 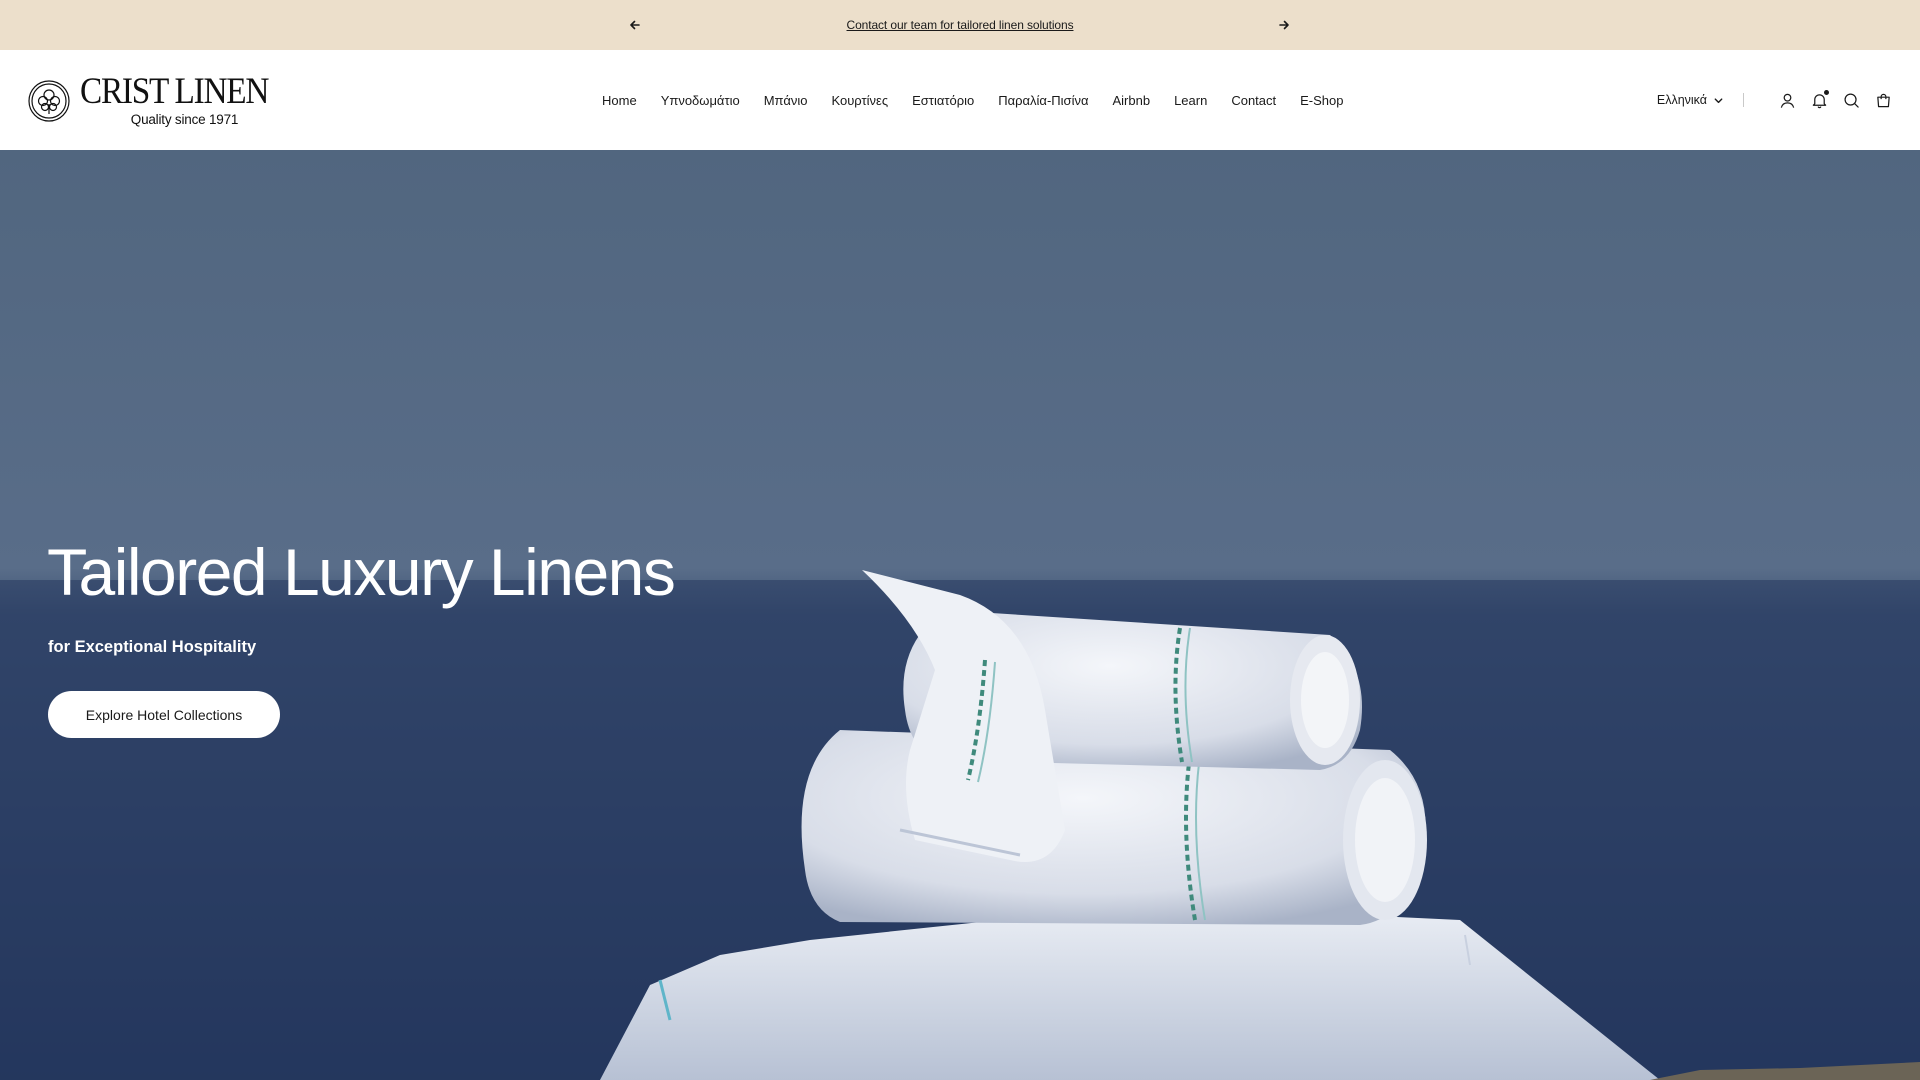 I want to click on account-icon, so click(x=1787, y=100).